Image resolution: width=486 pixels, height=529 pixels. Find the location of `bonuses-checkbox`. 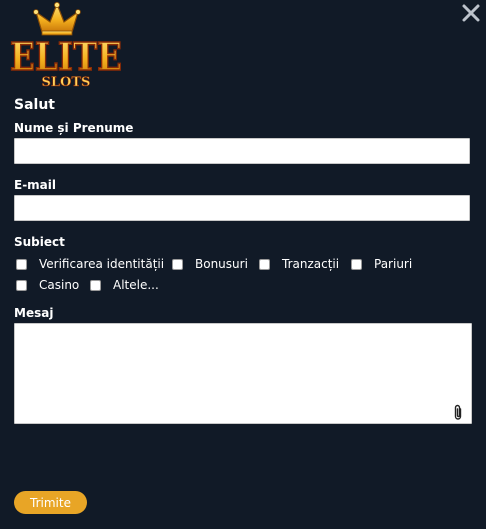

bonuses-checkbox is located at coordinates (177, 264).